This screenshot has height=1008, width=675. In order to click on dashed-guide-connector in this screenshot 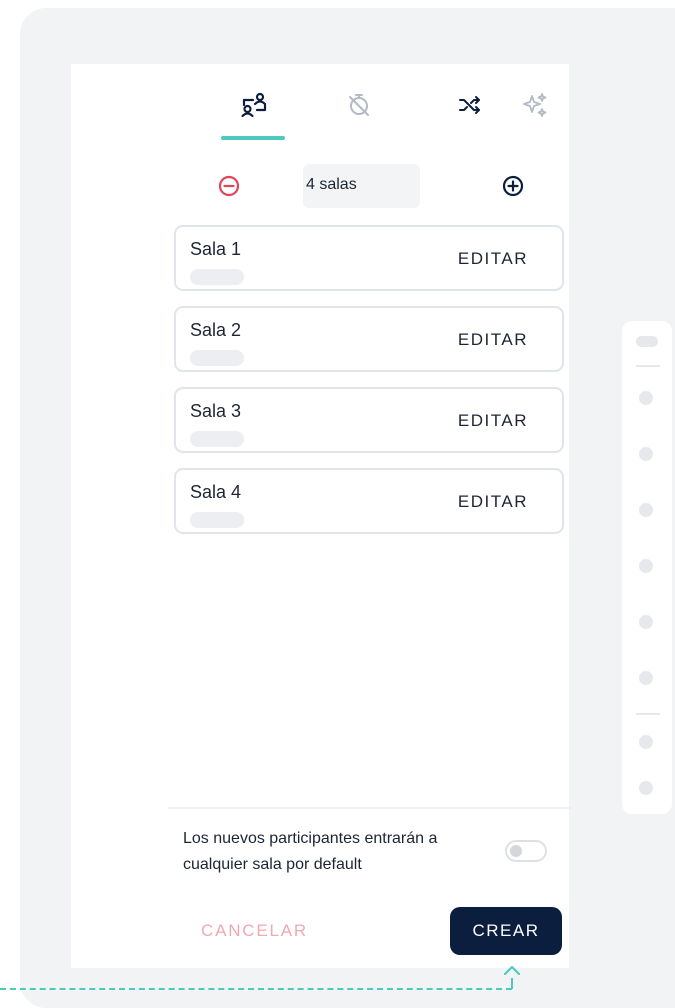, I will do `click(512, 983)`.